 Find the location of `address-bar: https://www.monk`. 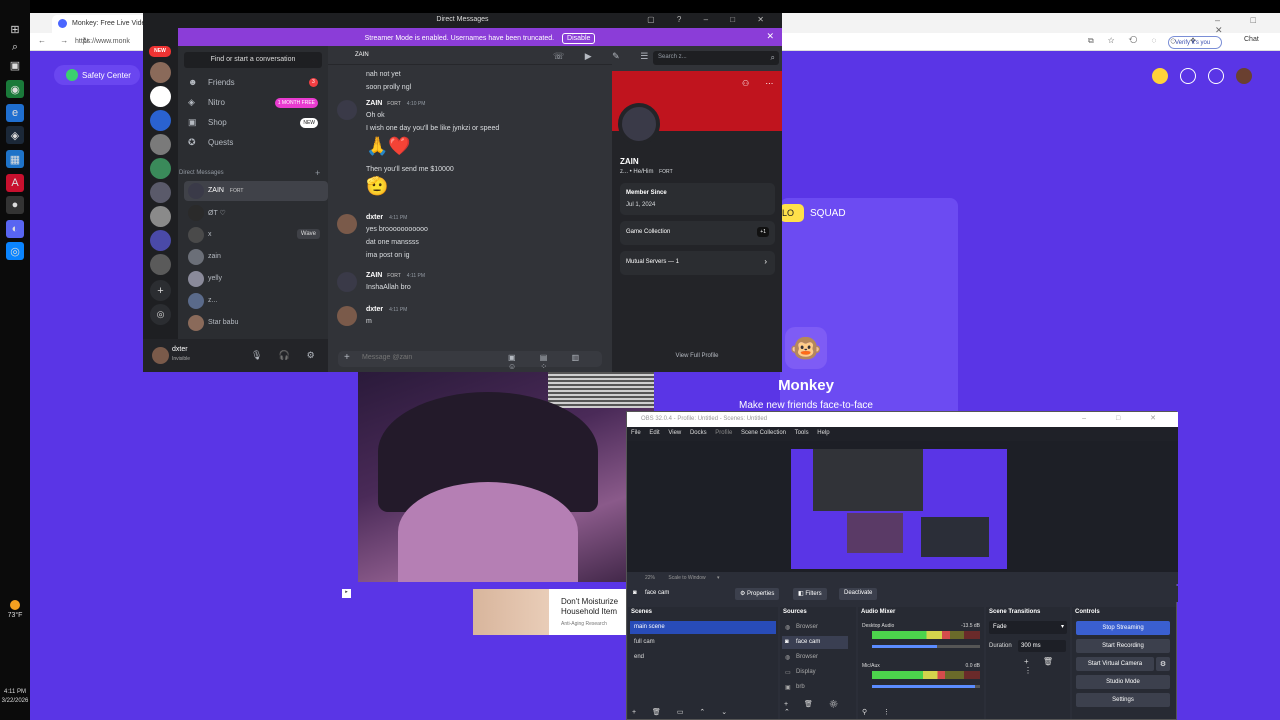

address-bar: https://www.monk is located at coordinates (110, 42).